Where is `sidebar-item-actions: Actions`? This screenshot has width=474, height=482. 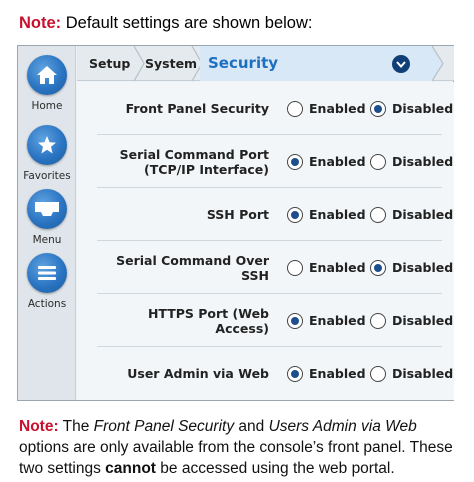
sidebar-item-actions: Actions is located at coordinates (47, 281).